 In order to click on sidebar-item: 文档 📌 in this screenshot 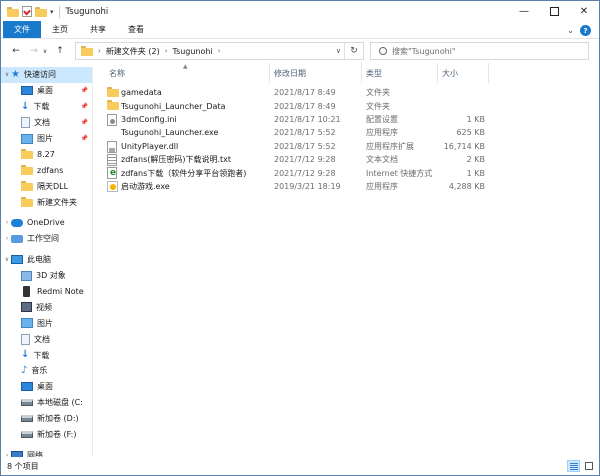, I will do `click(46, 123)`.